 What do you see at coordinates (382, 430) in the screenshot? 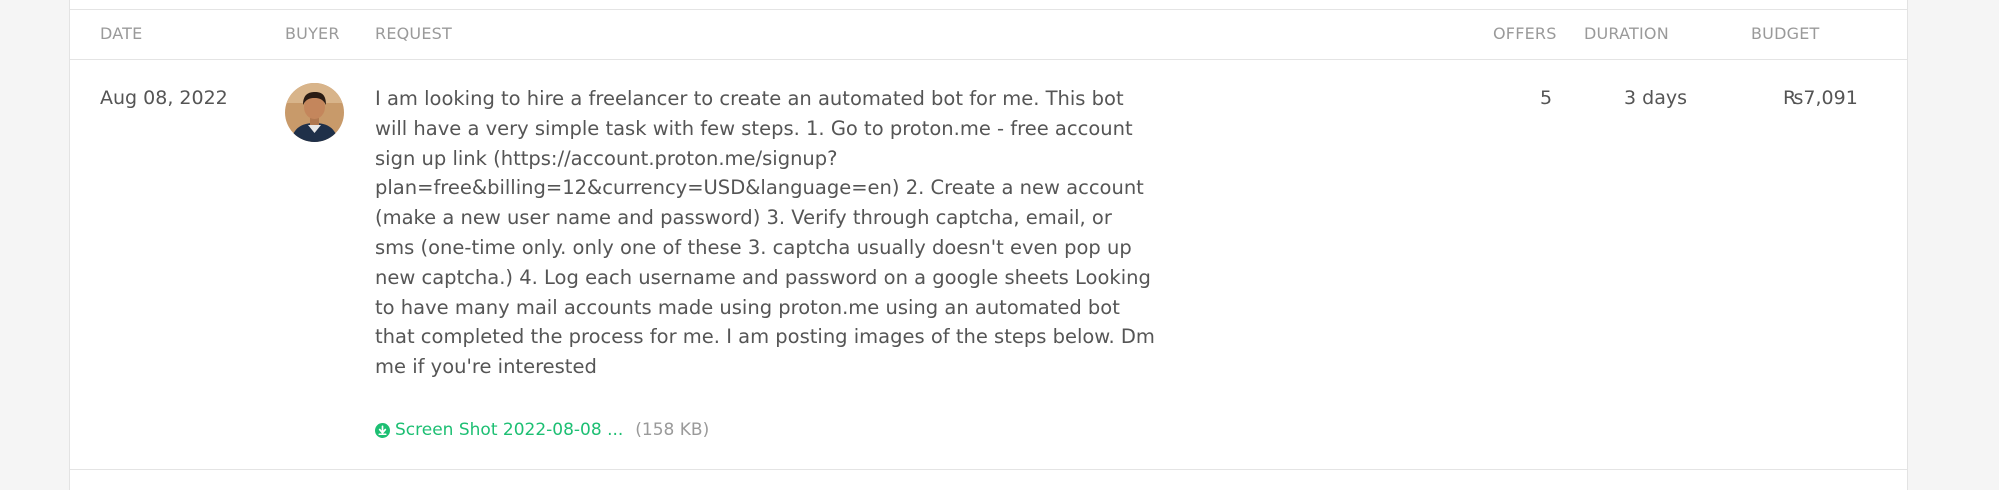
I see `download-circle-icon` at bounding box center [382, 430].